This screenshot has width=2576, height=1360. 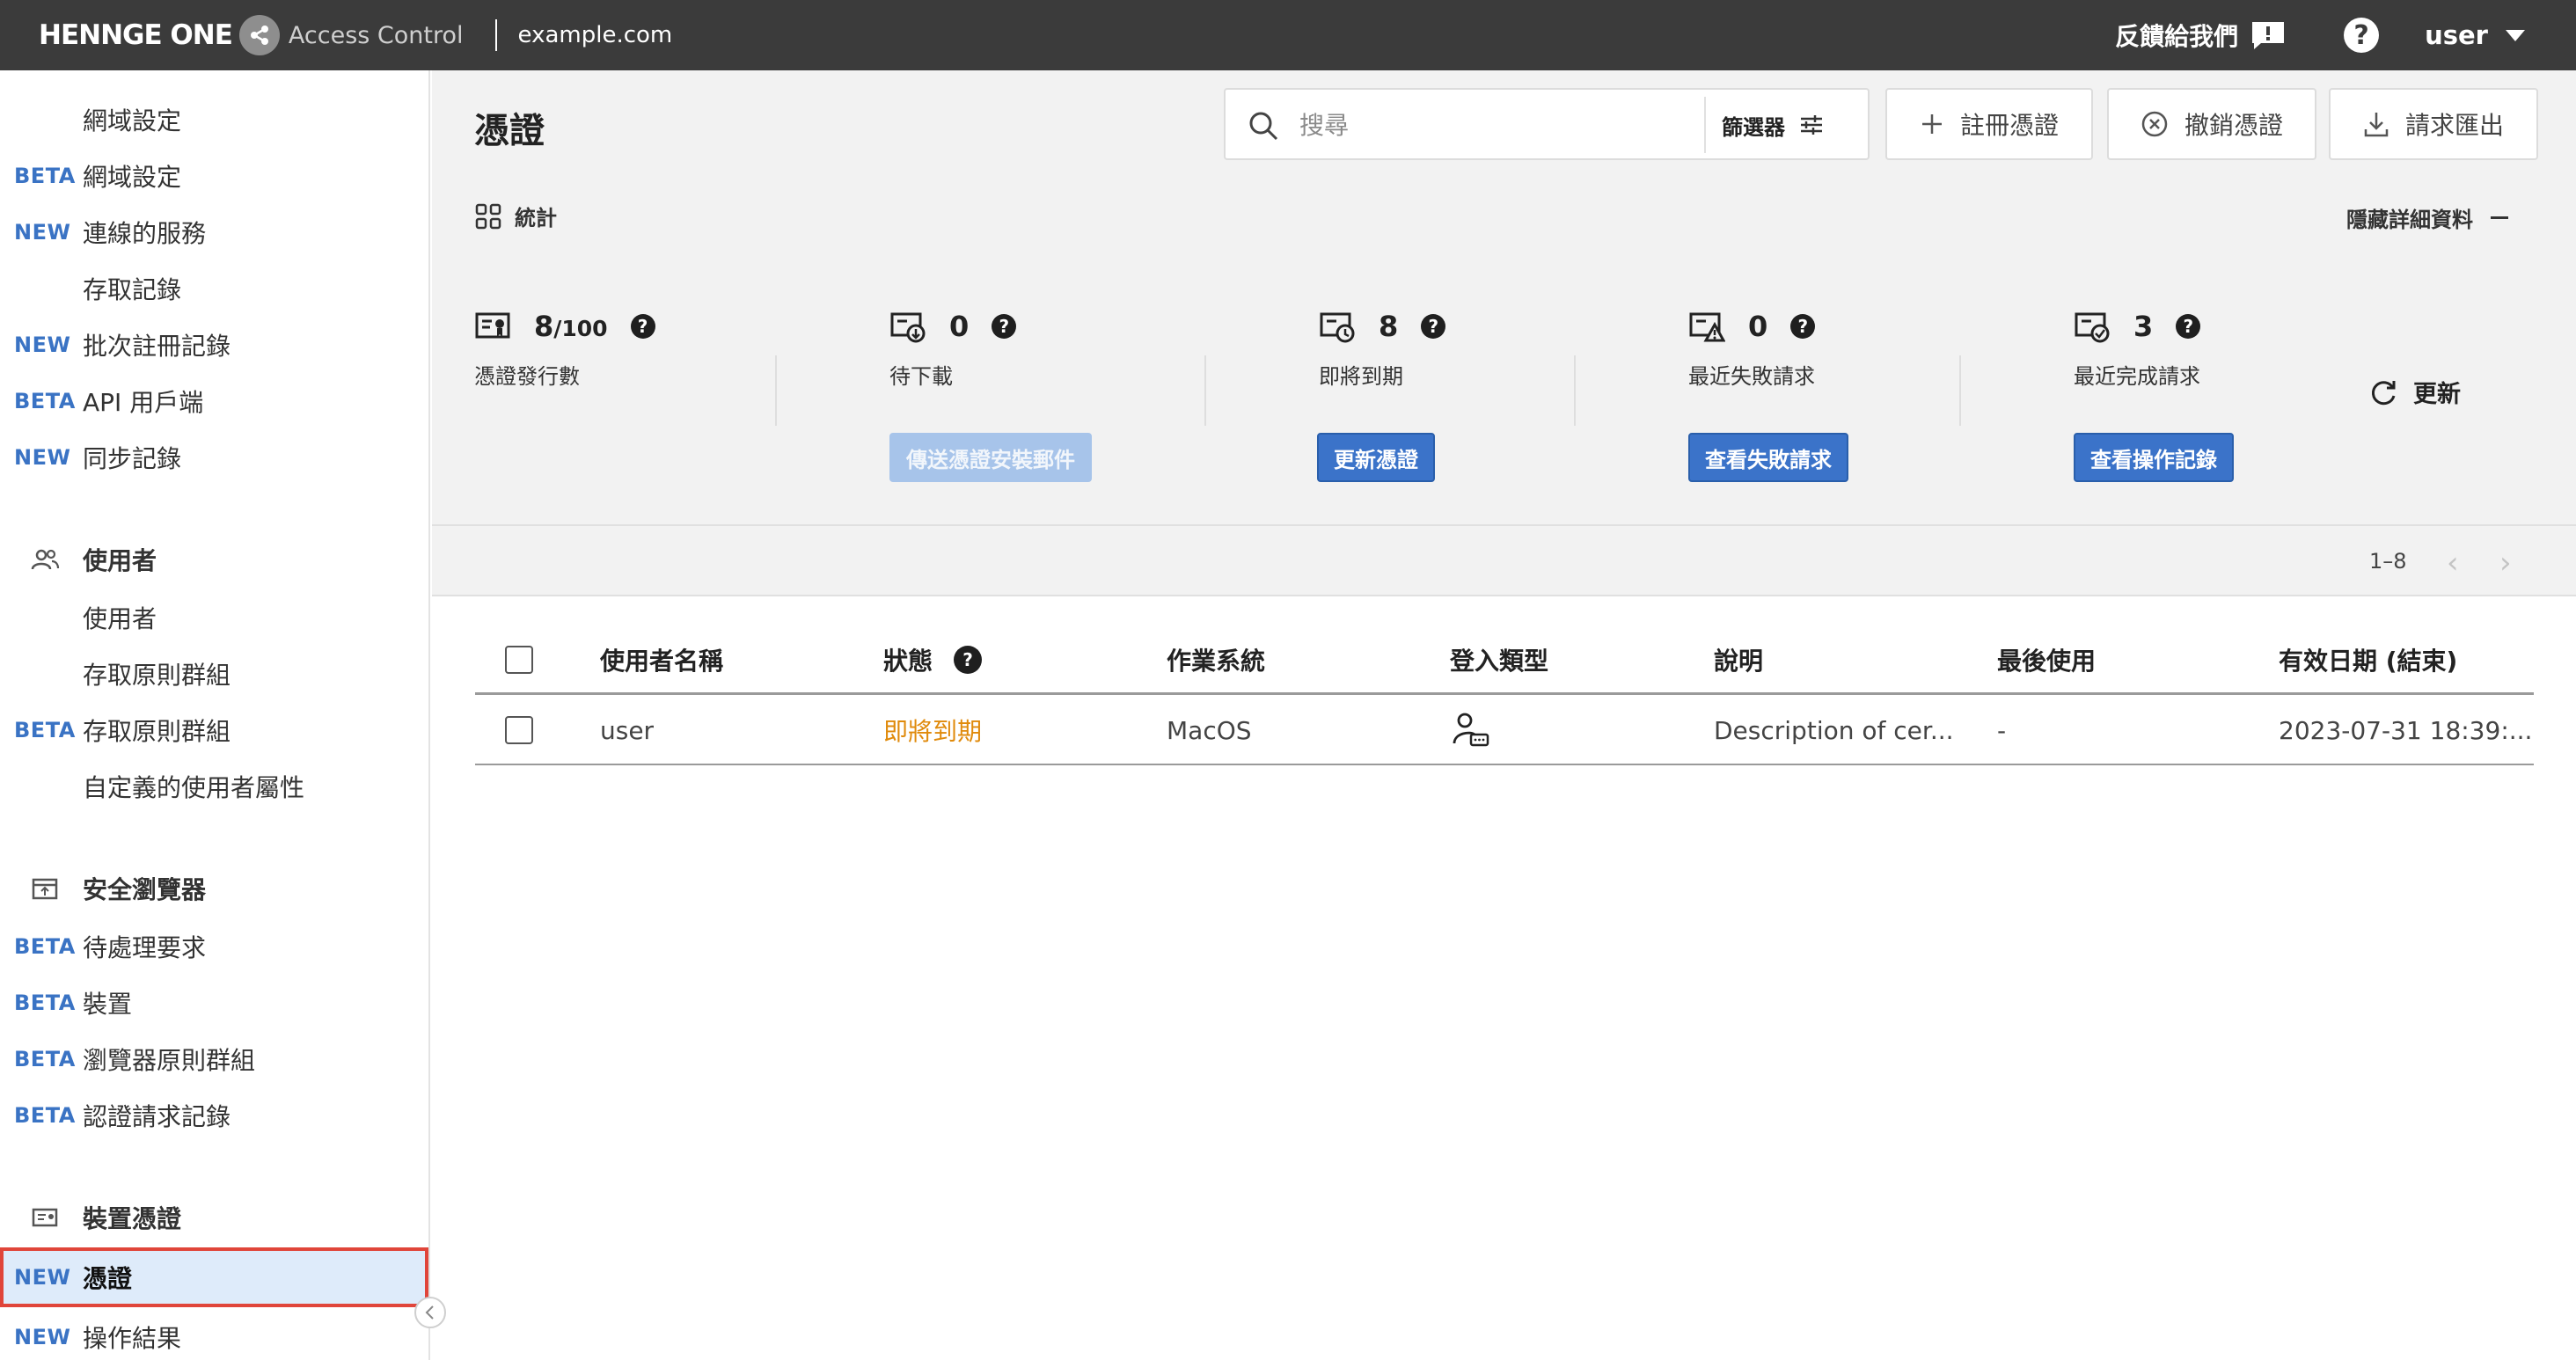 I want to click on search-input, so click(x=1493, y=125).